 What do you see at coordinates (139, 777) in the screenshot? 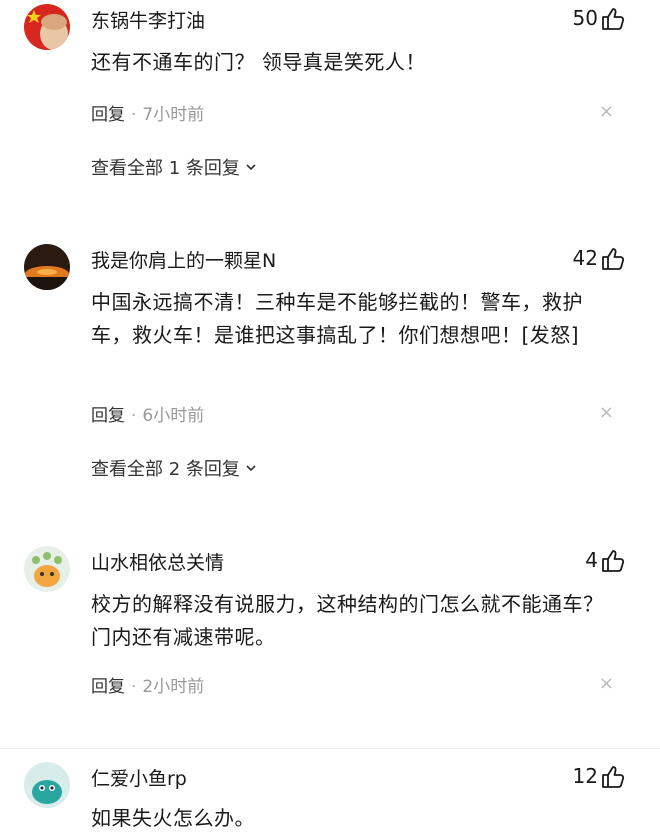
I see `comment-author: 仁爱小鱼rp` at bounding box center [139, 777].